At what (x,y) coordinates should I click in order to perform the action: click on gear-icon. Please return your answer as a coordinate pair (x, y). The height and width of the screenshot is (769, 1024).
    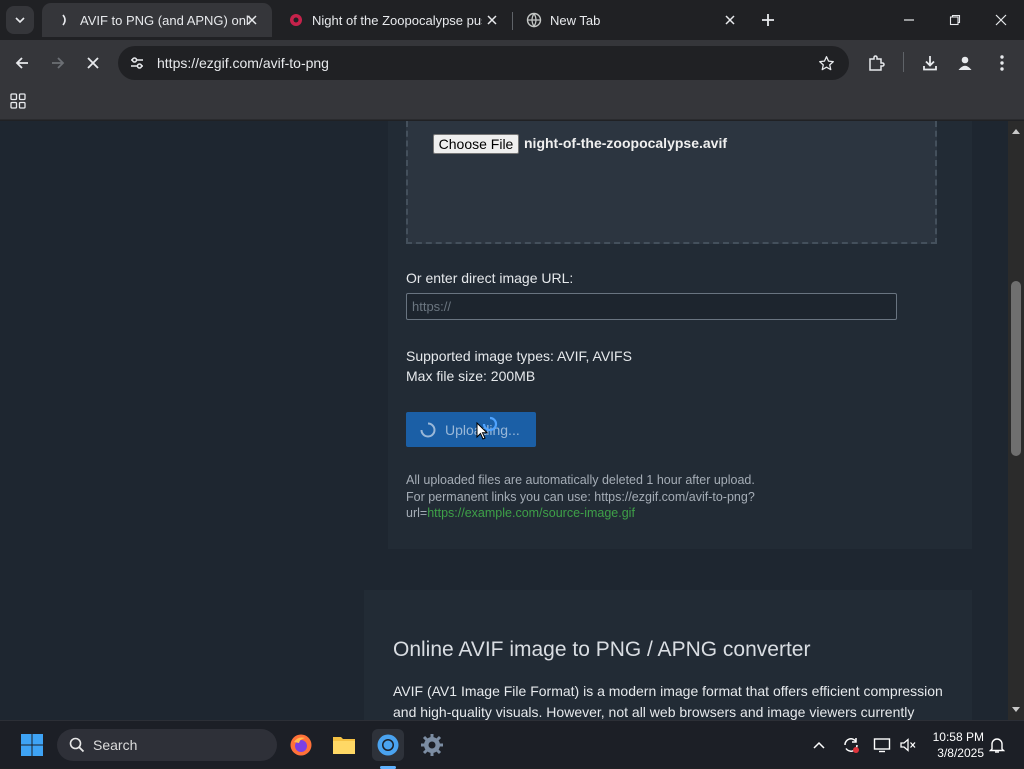
    Looking at the image, I should click on (432, 745).